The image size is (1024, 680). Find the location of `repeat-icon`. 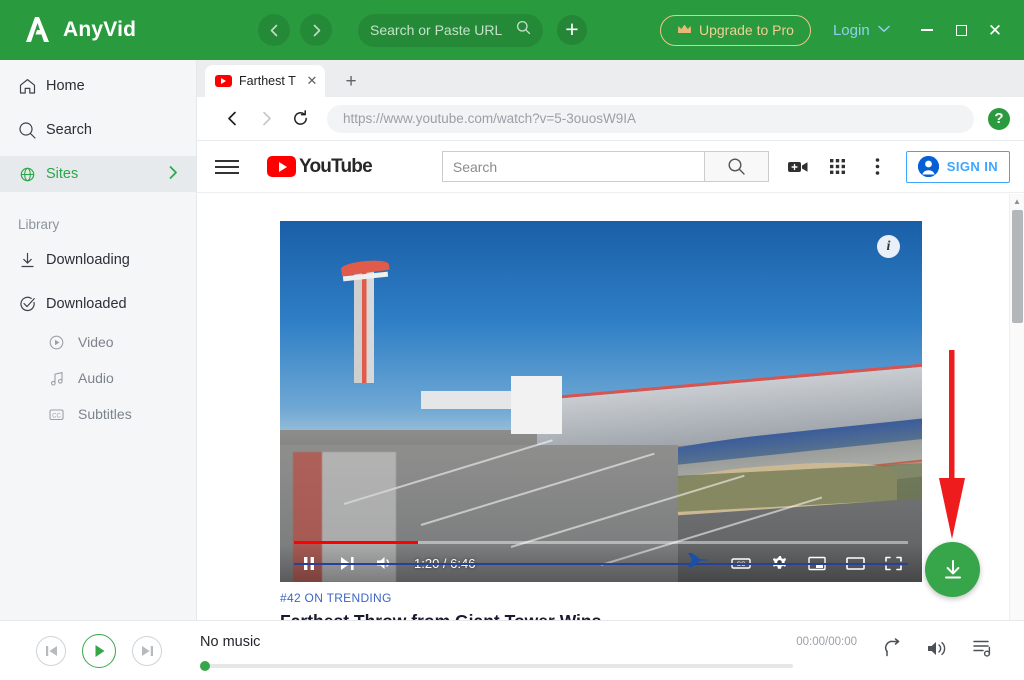

repeat-icon is located at coordinates (893, 650).